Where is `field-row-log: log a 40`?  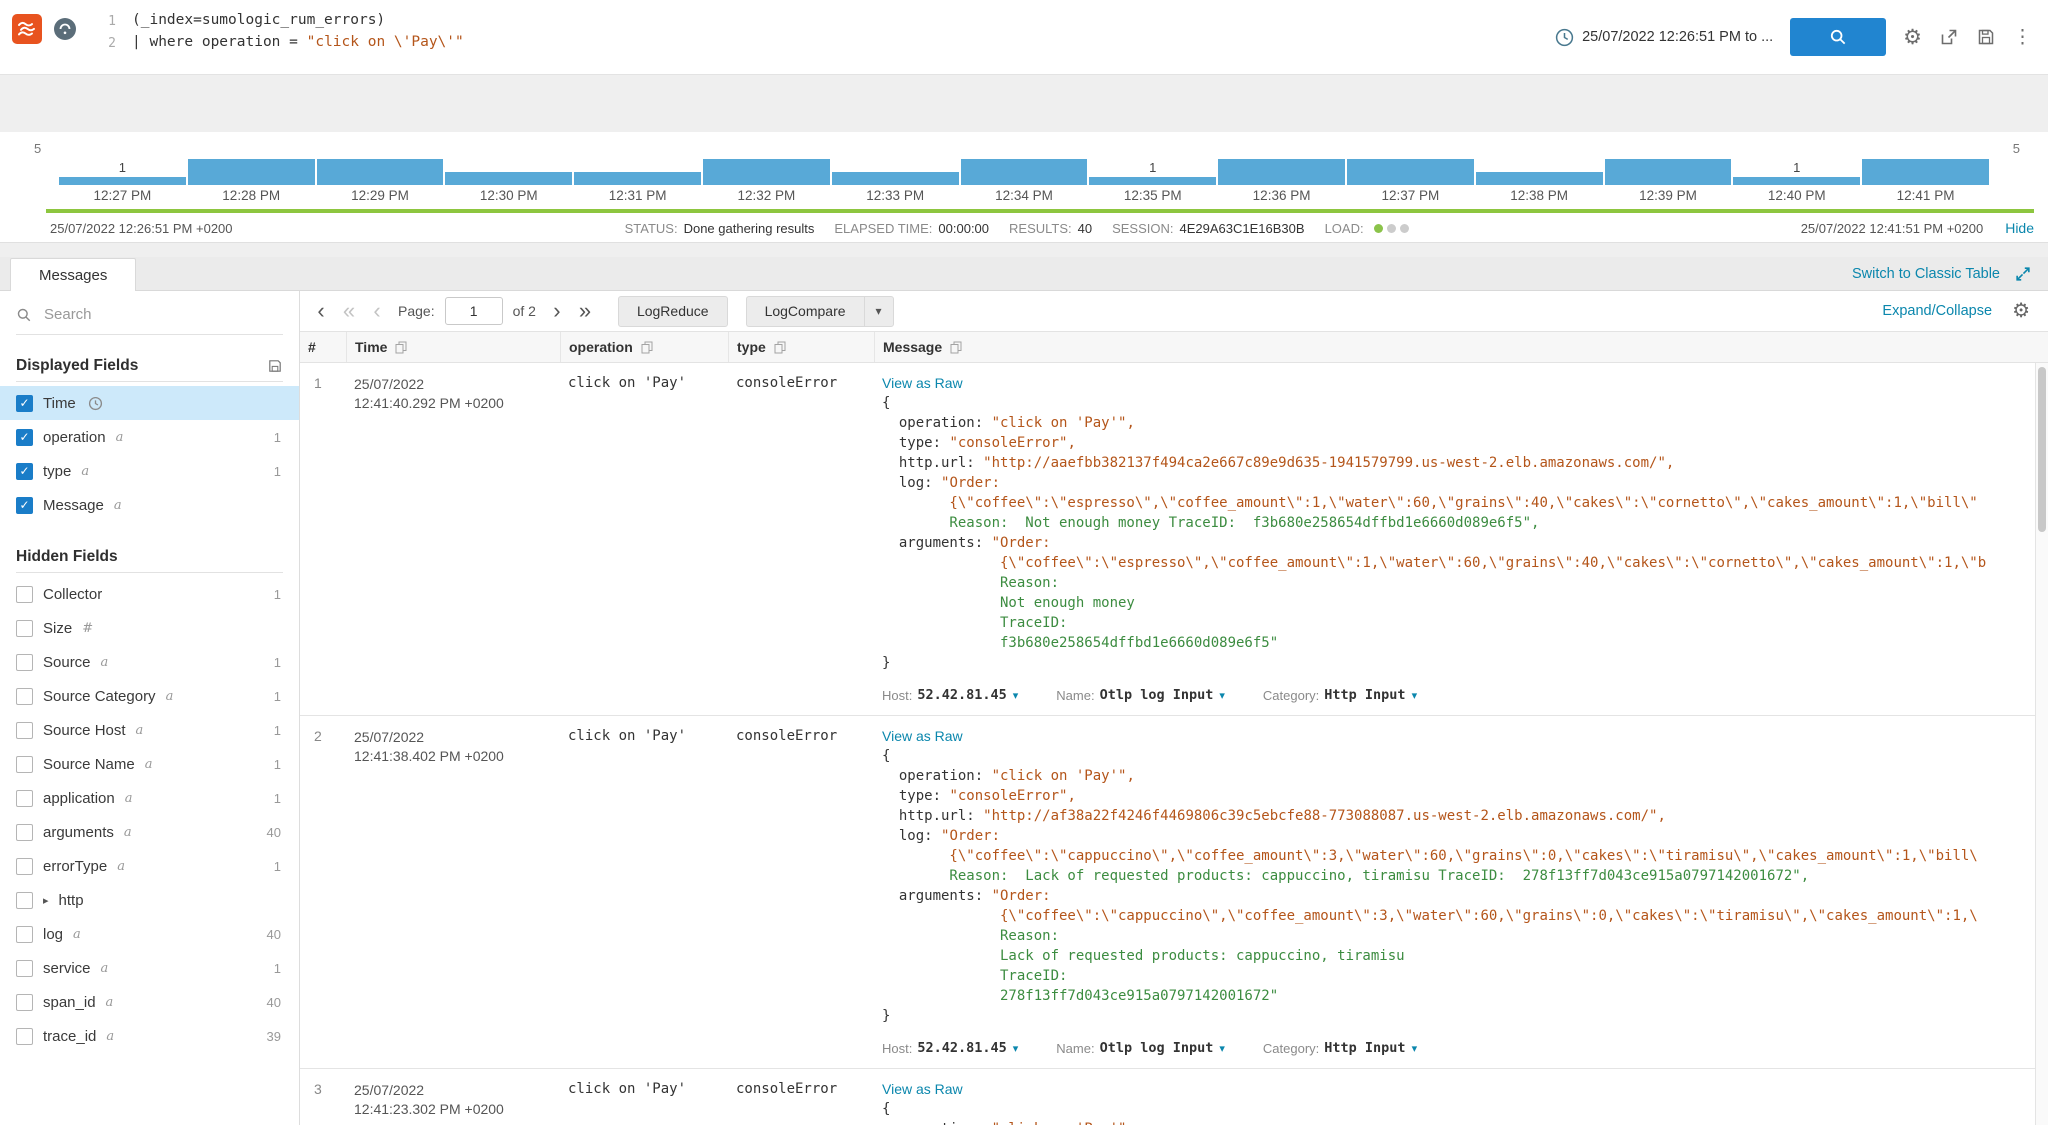
field-row-log: log a 40 is located at coordinates (149, 934).